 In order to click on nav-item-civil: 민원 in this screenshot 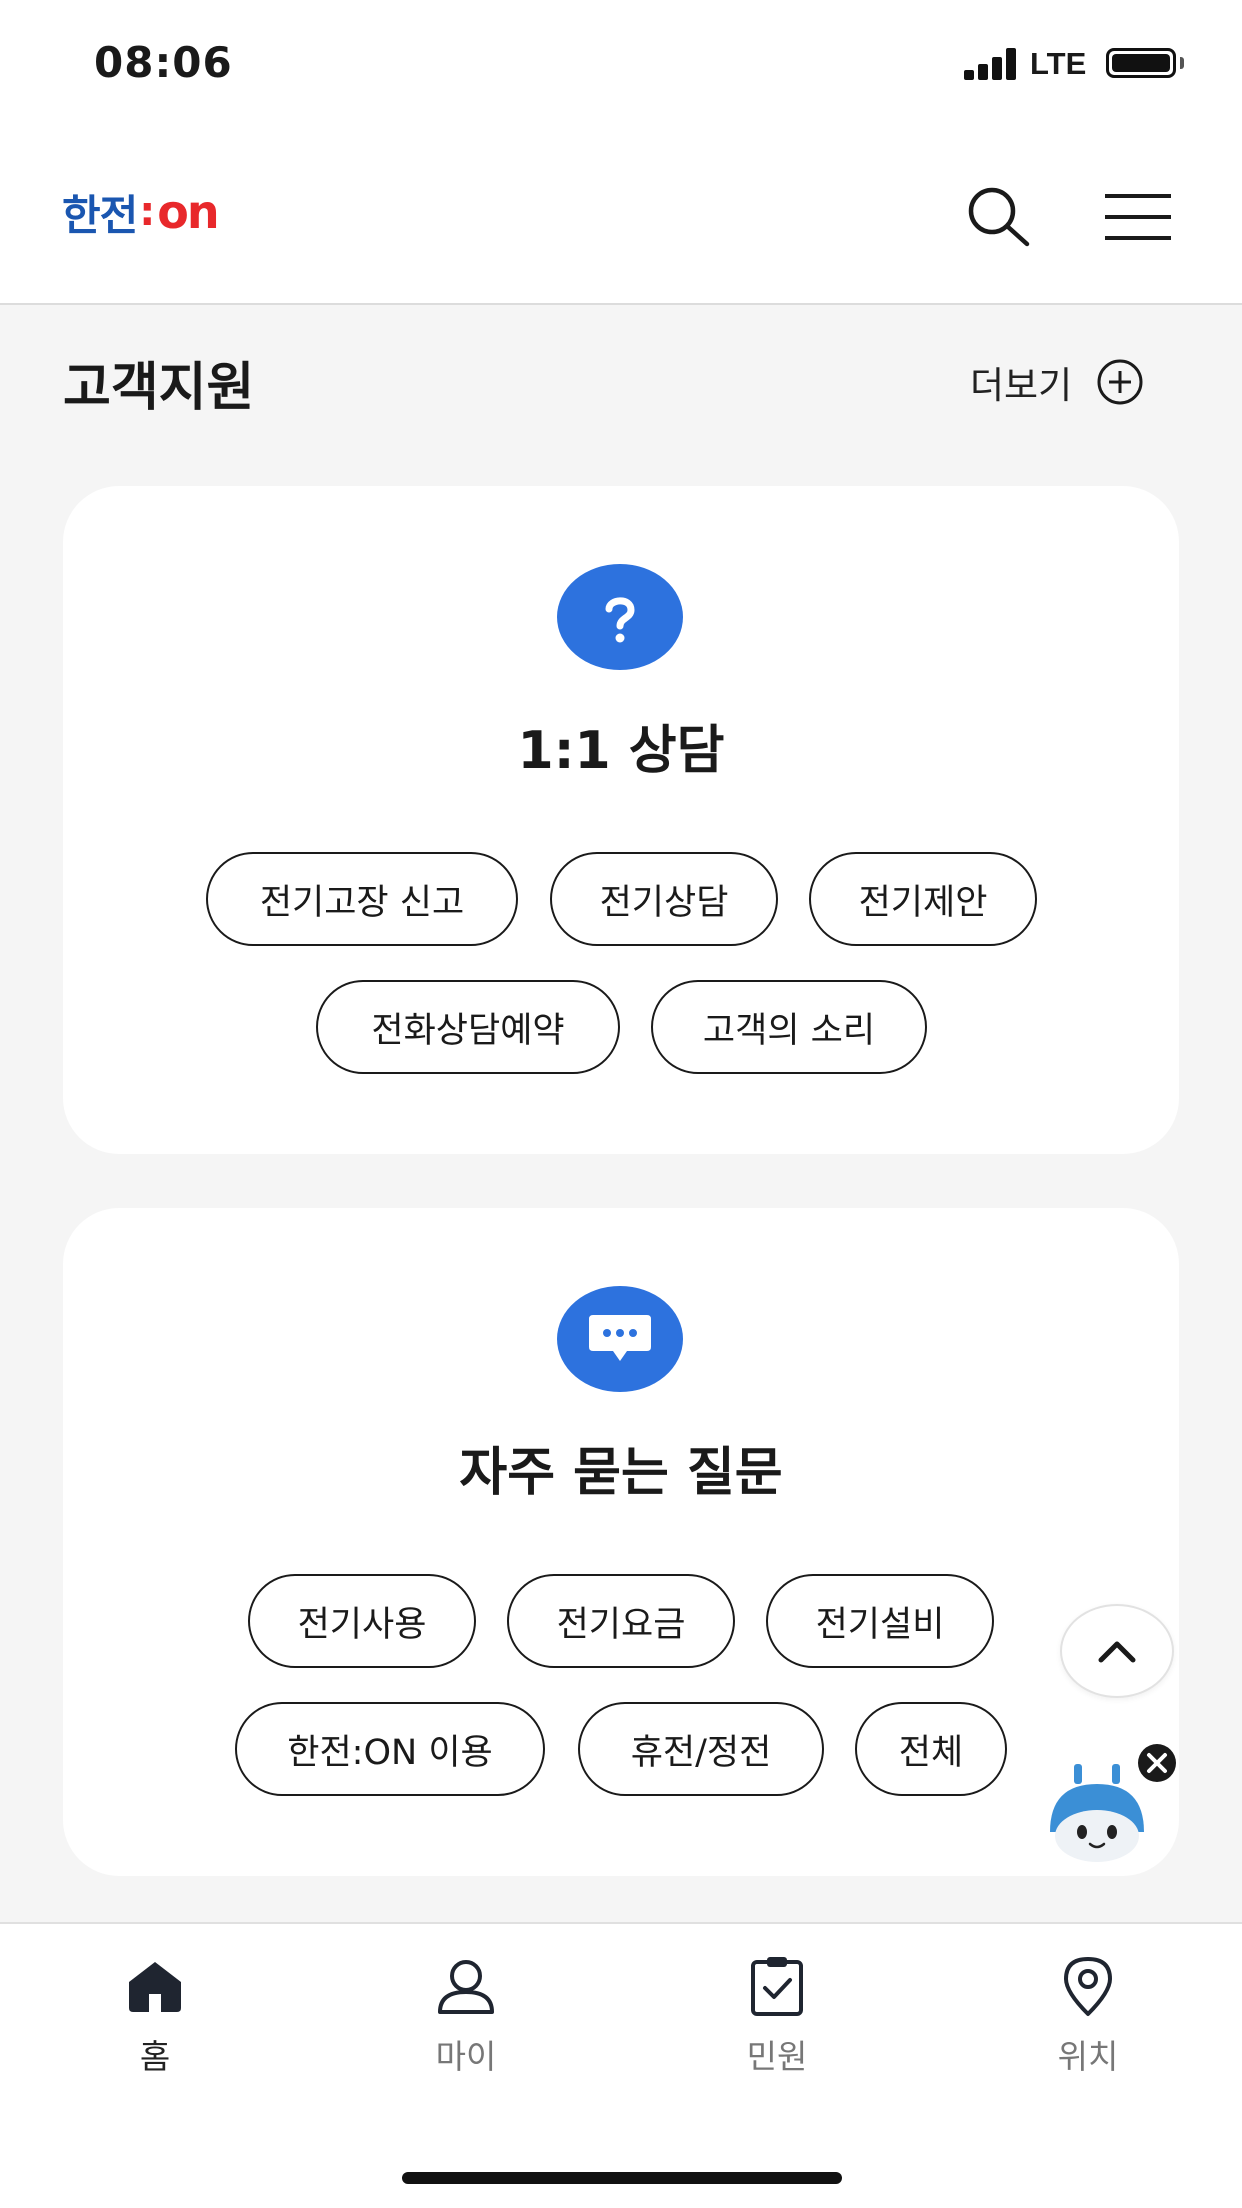, I will do `click(777, 2016)`.